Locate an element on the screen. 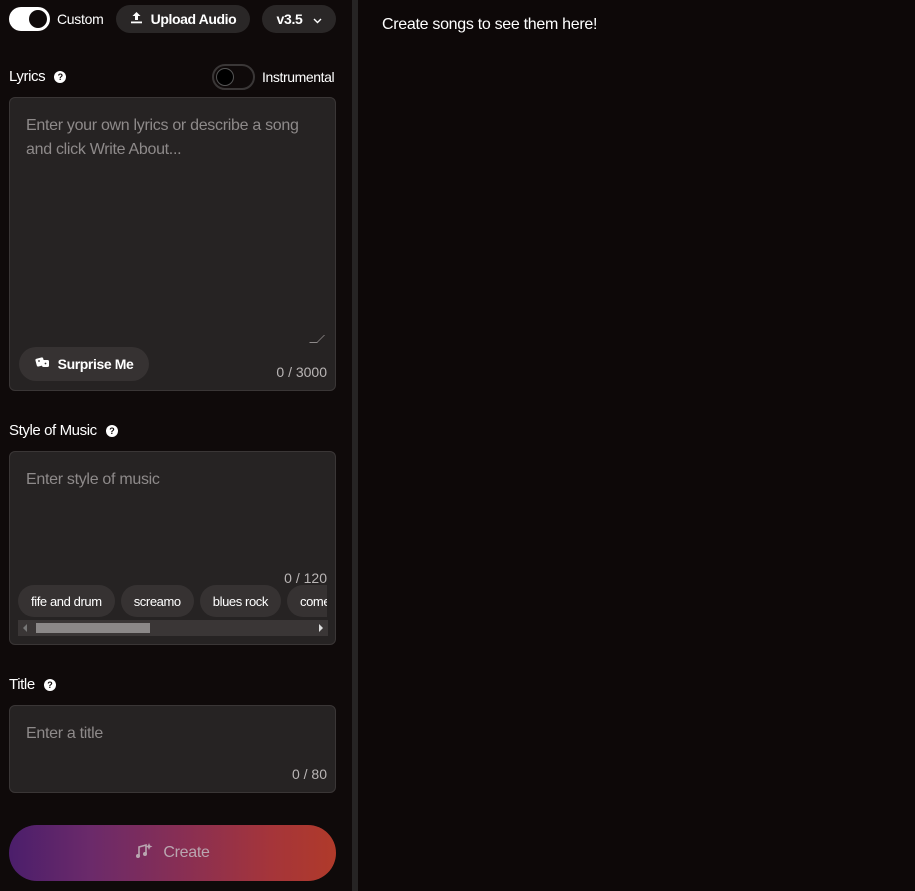 The image size is (915, 891). model-version-dropdown: v3.5 is located at coordinates (299, 19).